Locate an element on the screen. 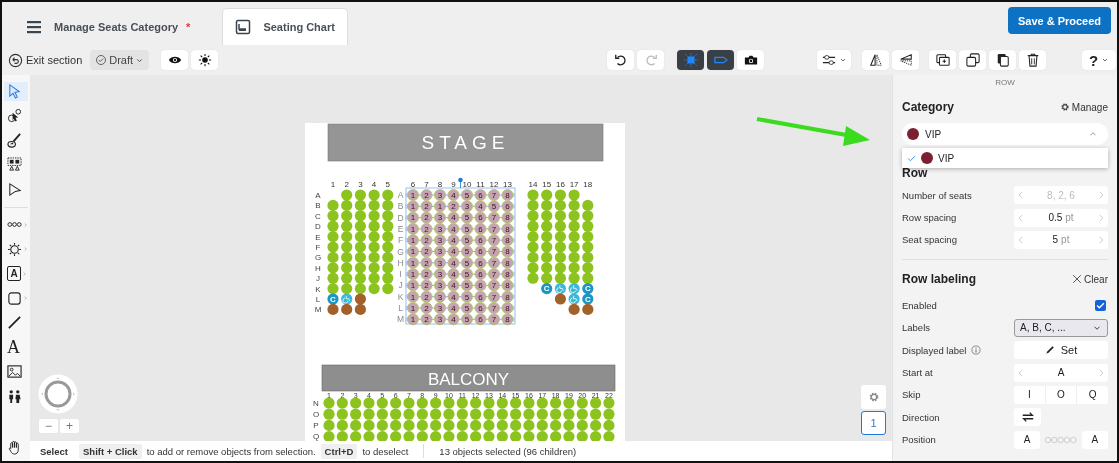 This screenshot has width=1119, height=463. category-select: VIP is located at coordinates (1005, 134).